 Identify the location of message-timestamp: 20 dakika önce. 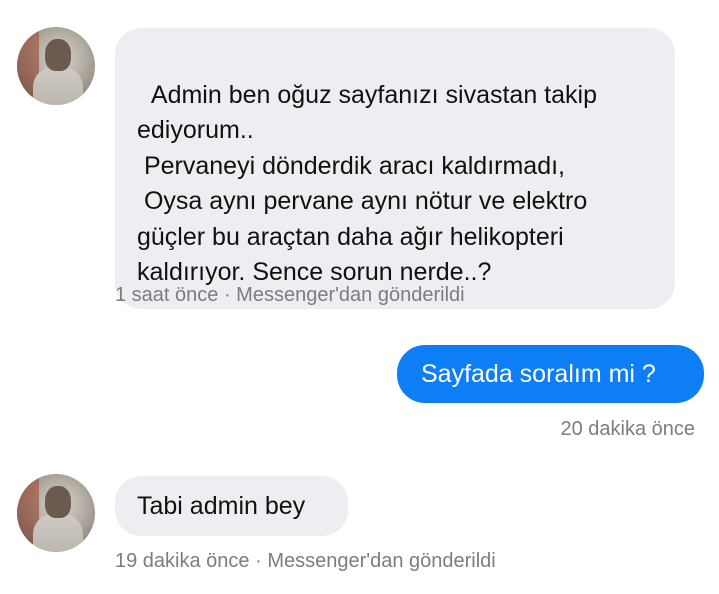
(627, 429).